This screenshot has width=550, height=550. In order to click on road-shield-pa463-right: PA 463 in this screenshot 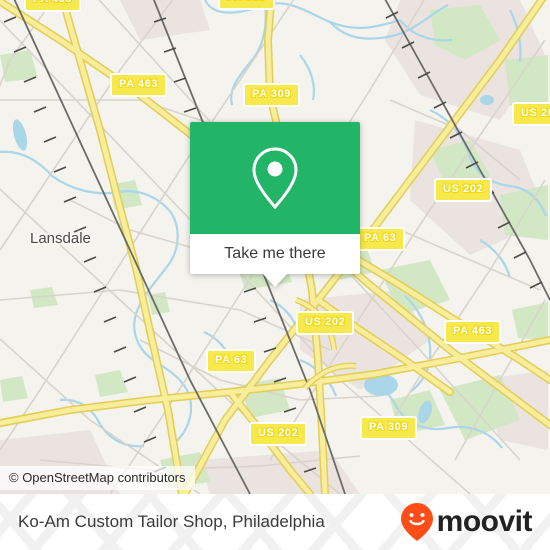, I will do `click(473, 332)`.